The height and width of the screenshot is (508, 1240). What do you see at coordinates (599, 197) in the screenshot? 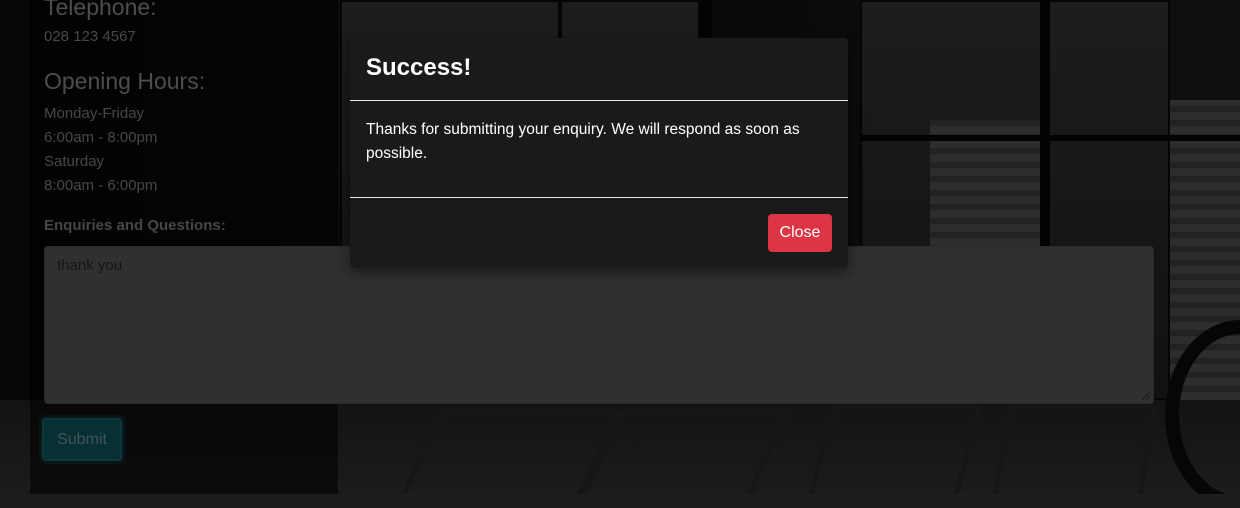
I see `modal-footer-divider` at bounding box center [599, 197].